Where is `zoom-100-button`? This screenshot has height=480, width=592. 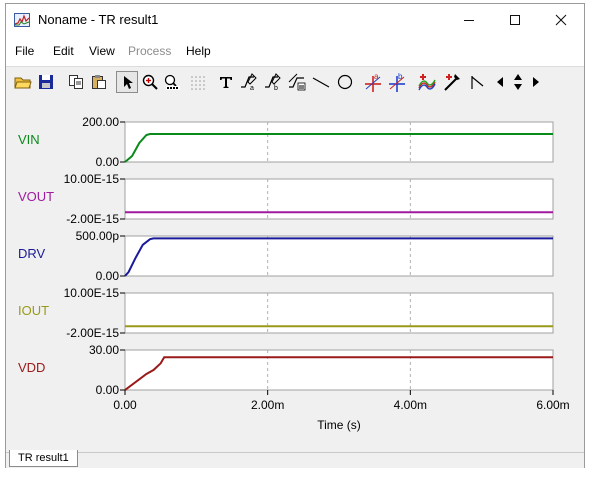 zoom-100-button is located at coordinates (172, 82).